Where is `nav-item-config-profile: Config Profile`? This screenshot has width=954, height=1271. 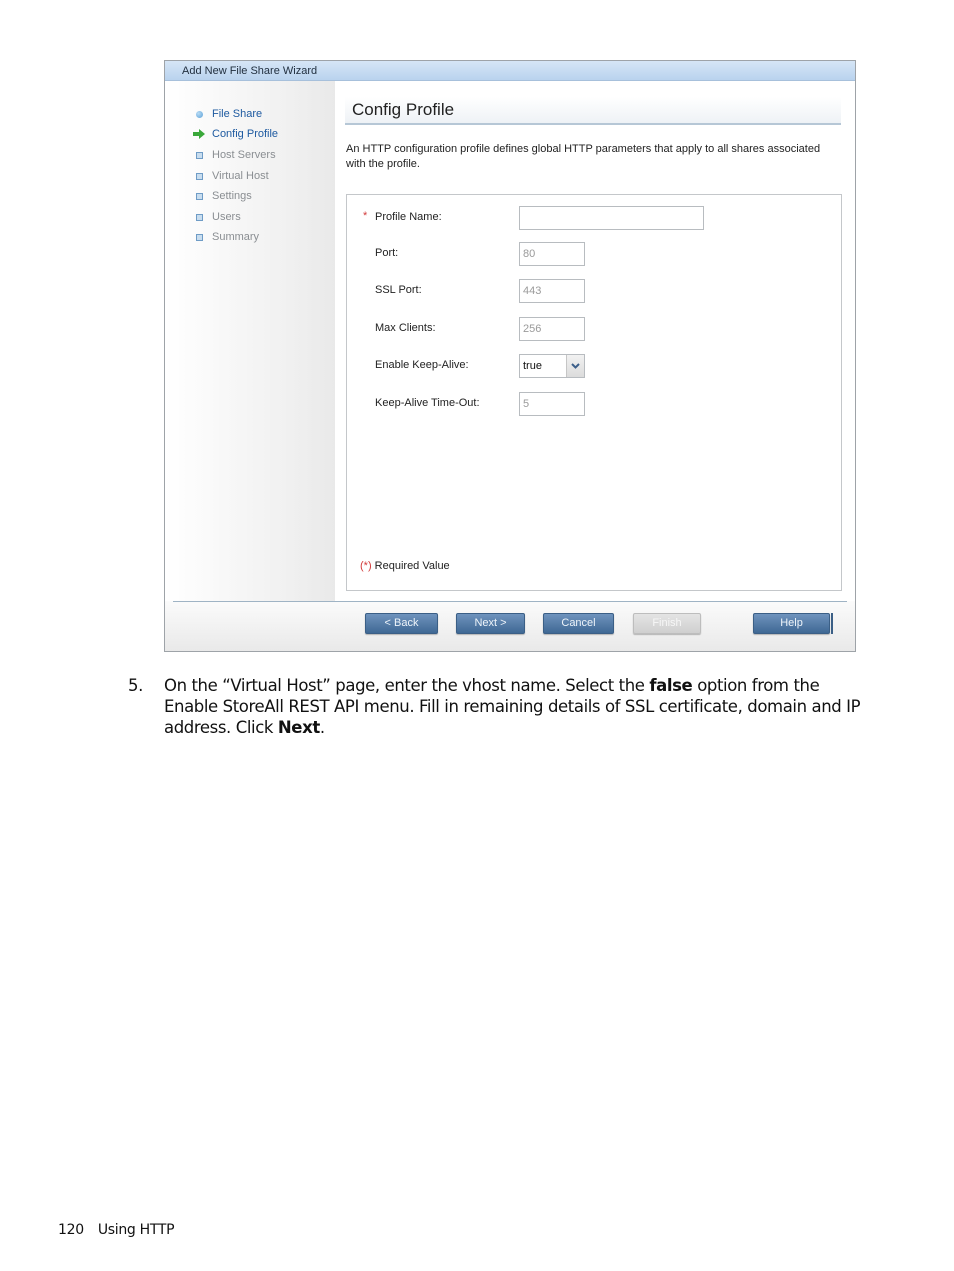 nav-item-config-profile: Config Profile is located at coordinates (235, 134).